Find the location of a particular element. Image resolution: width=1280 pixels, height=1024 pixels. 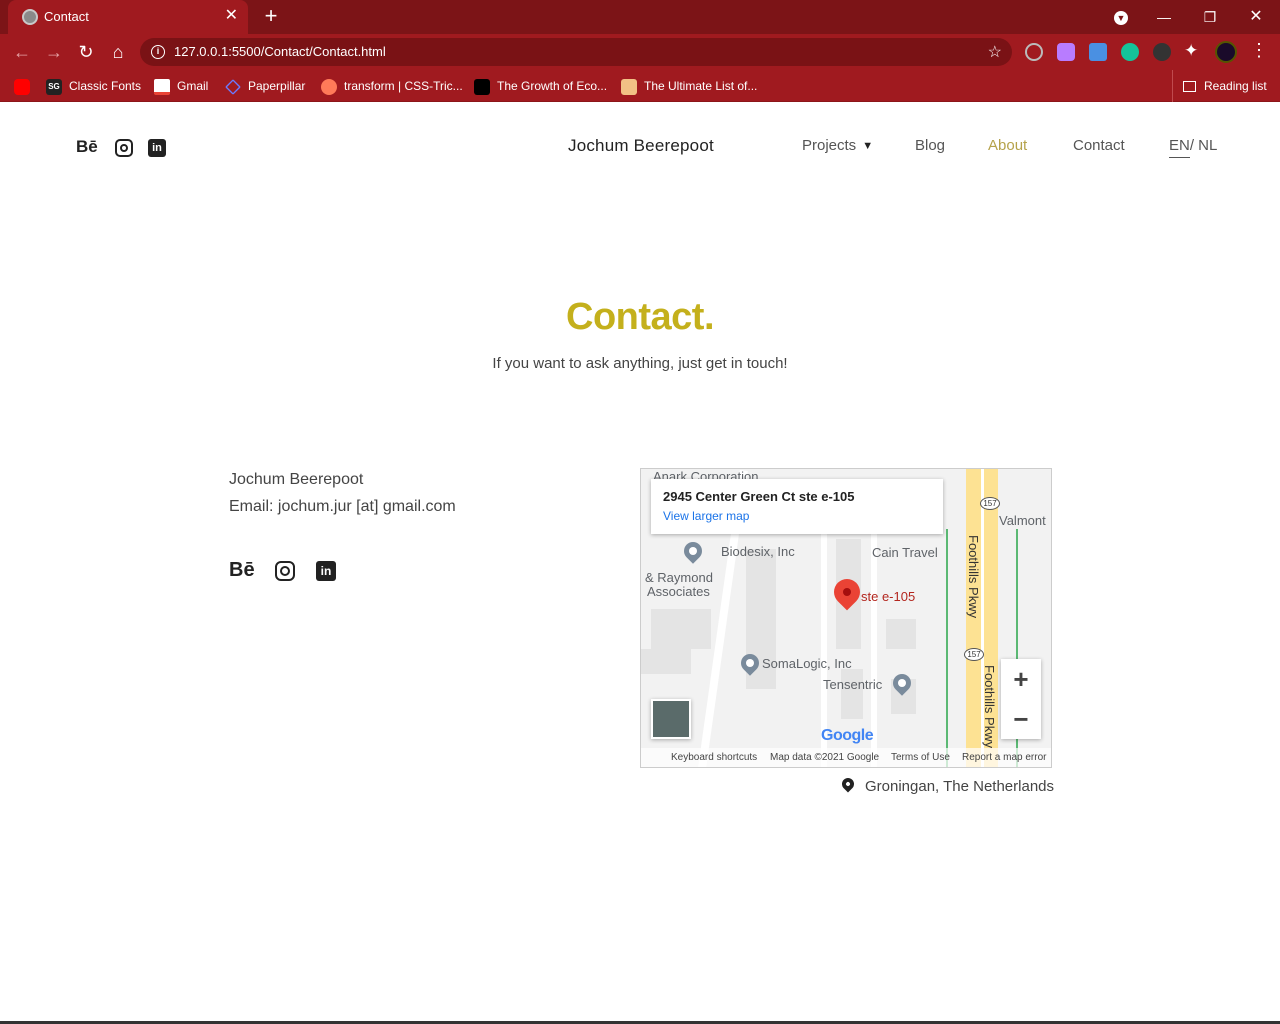

info-icon: i is located at coordinates (158, 52).